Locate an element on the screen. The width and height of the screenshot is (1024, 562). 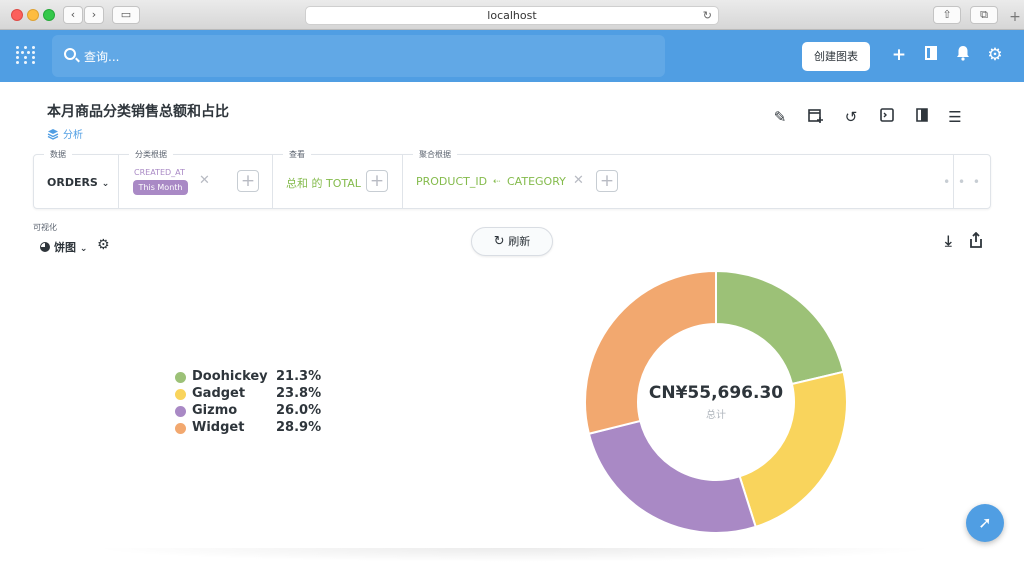
chart-total-label: 总计 is located at coordinates (716, 415).